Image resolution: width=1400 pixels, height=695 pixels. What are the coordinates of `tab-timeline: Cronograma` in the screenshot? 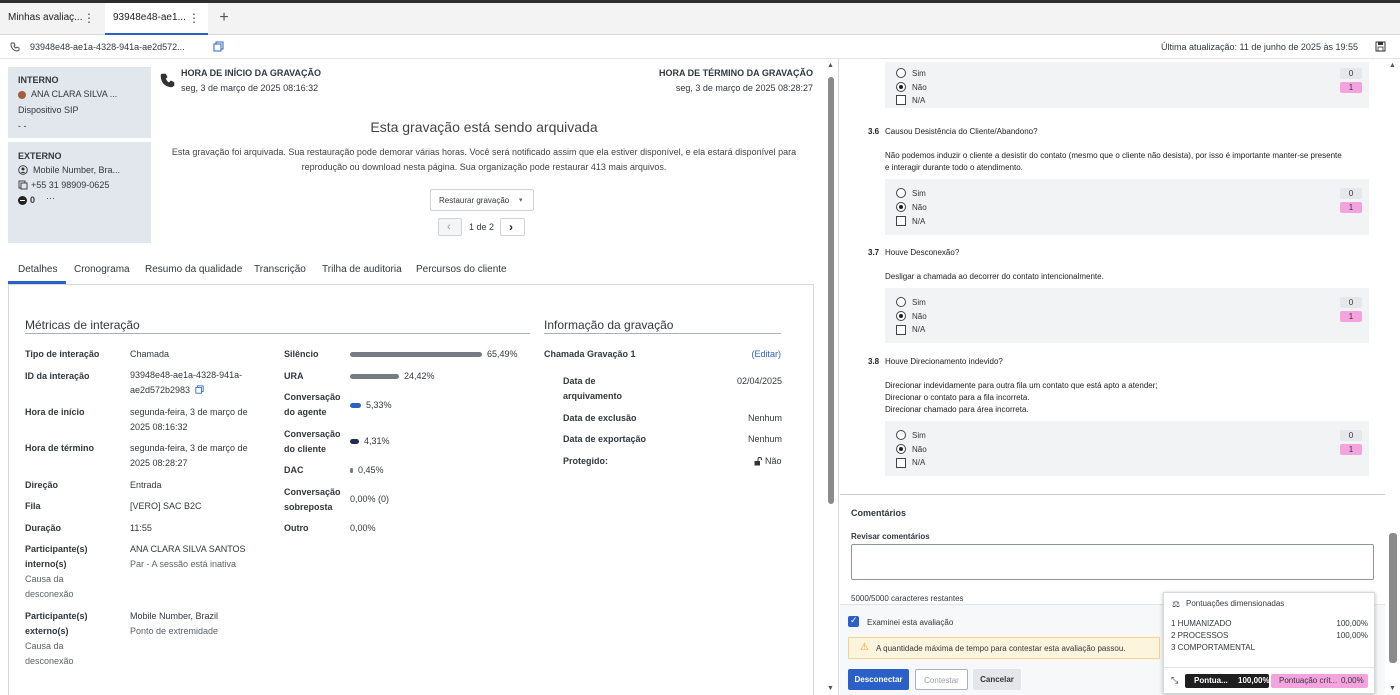 It's located at (102, 269).